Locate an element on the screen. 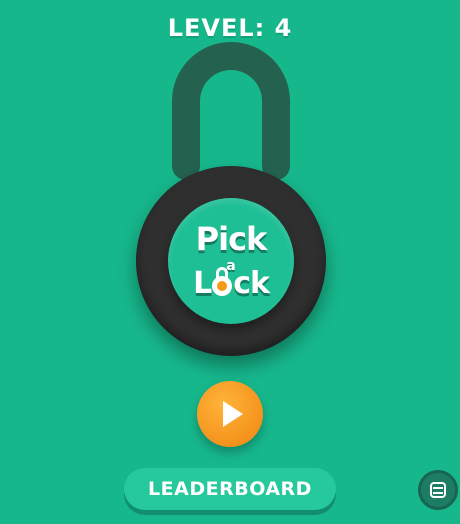  play-button is located at coordinates (230, 414).